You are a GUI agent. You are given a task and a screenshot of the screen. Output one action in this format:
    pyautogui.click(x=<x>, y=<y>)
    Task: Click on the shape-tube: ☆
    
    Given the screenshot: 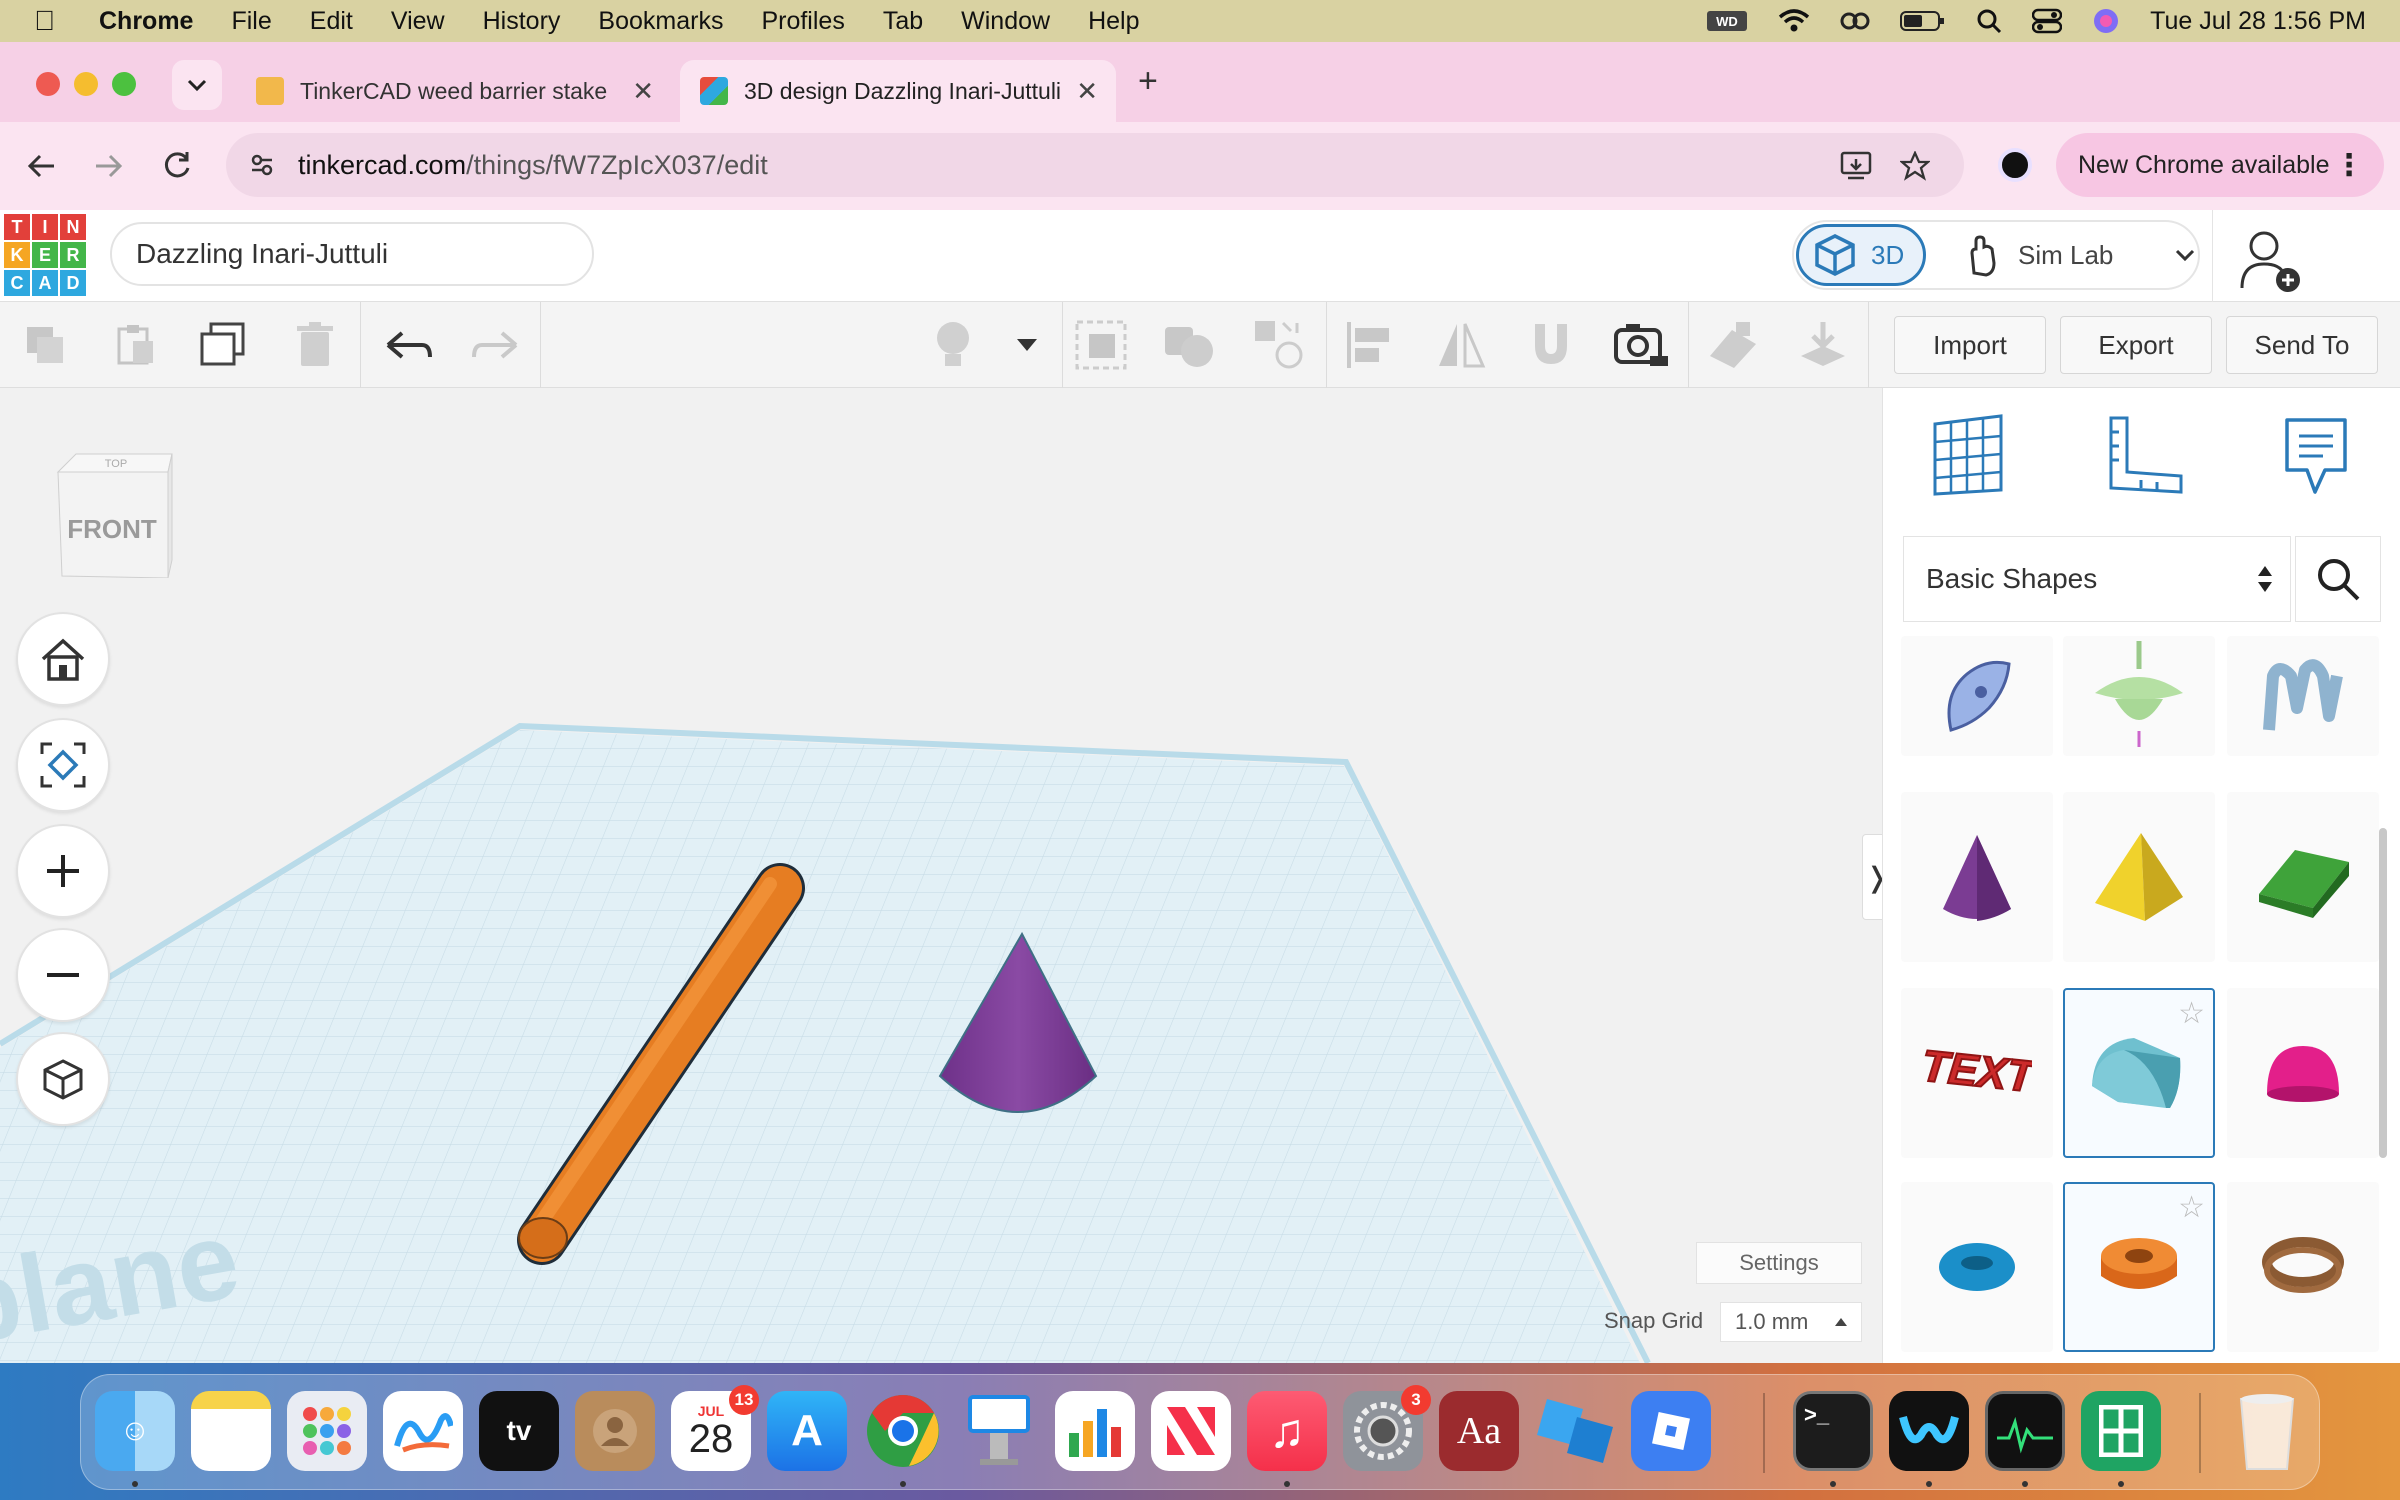 What is the action you would take?
    pyautogui.click(x=2139, y=1267)
    